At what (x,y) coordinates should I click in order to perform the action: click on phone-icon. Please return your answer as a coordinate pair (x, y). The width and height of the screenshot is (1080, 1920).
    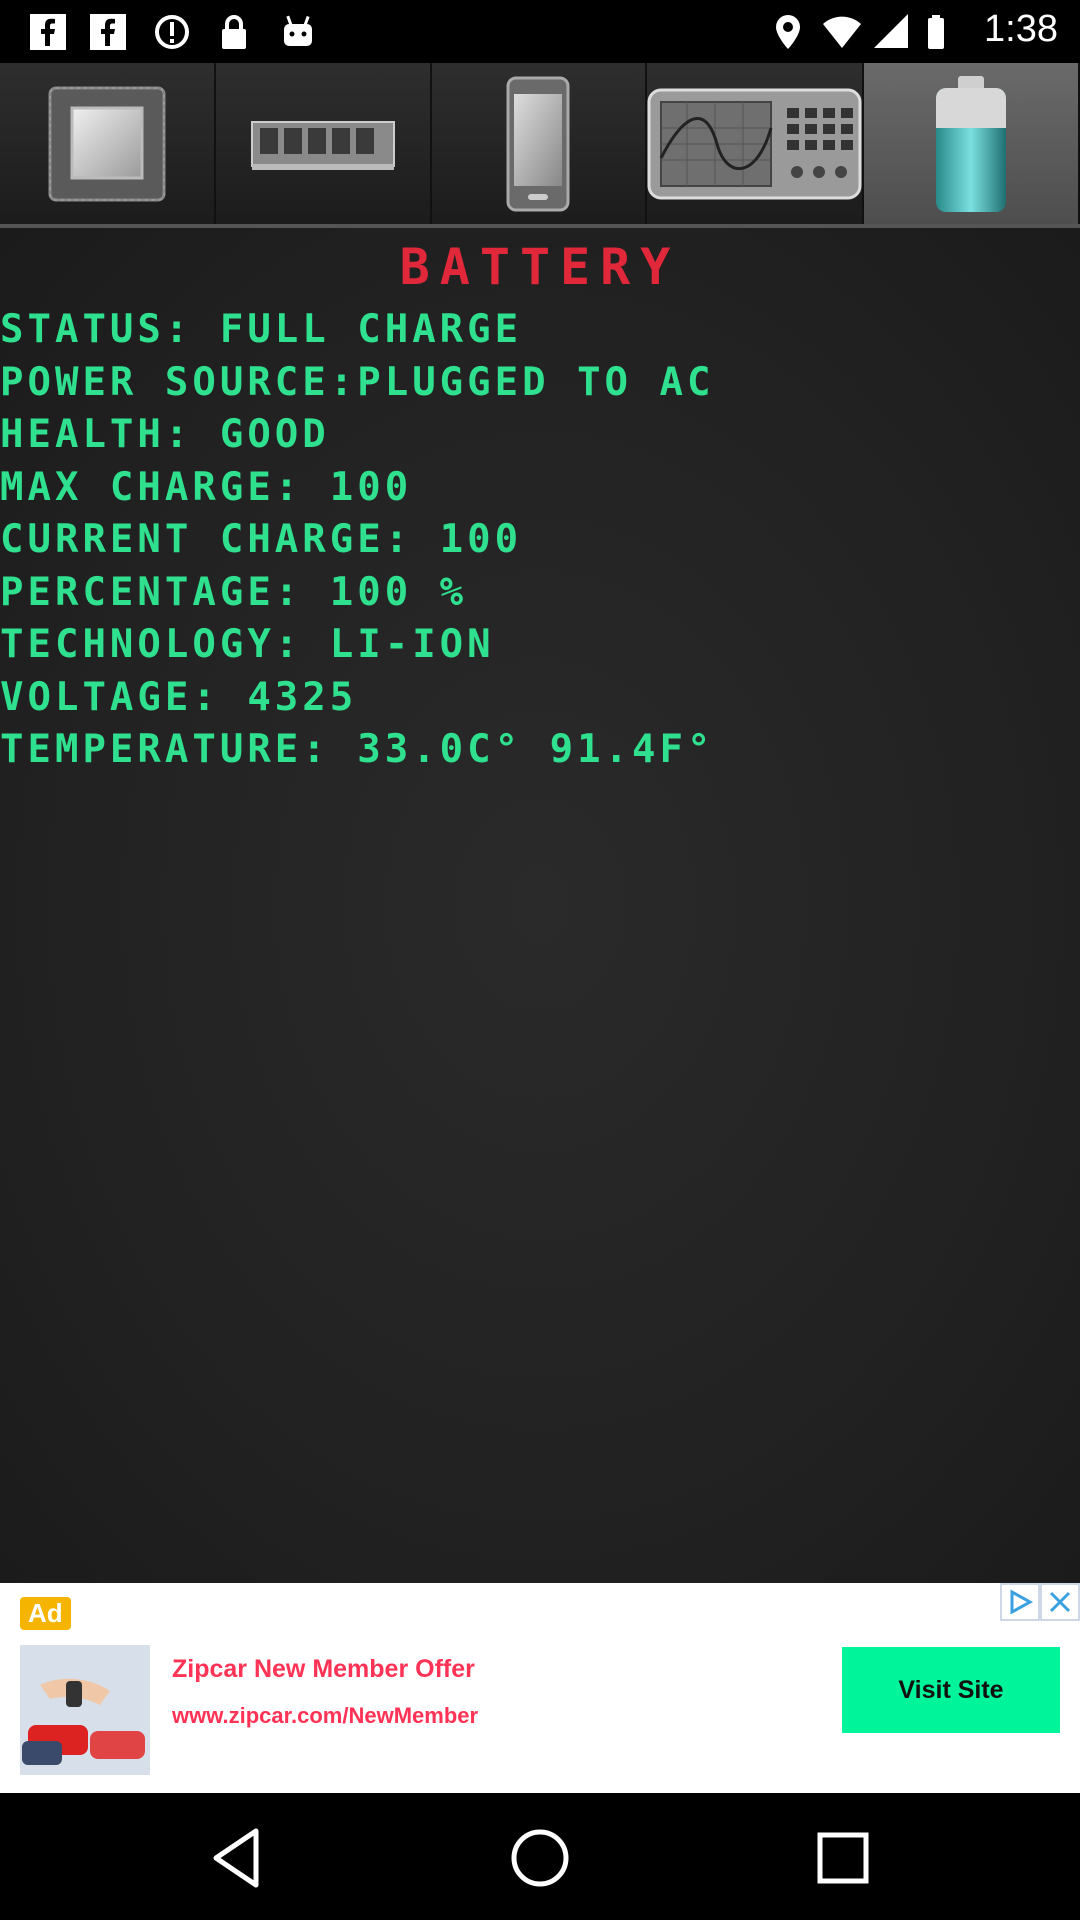
    Looking at the image, I should click on (538, 143).